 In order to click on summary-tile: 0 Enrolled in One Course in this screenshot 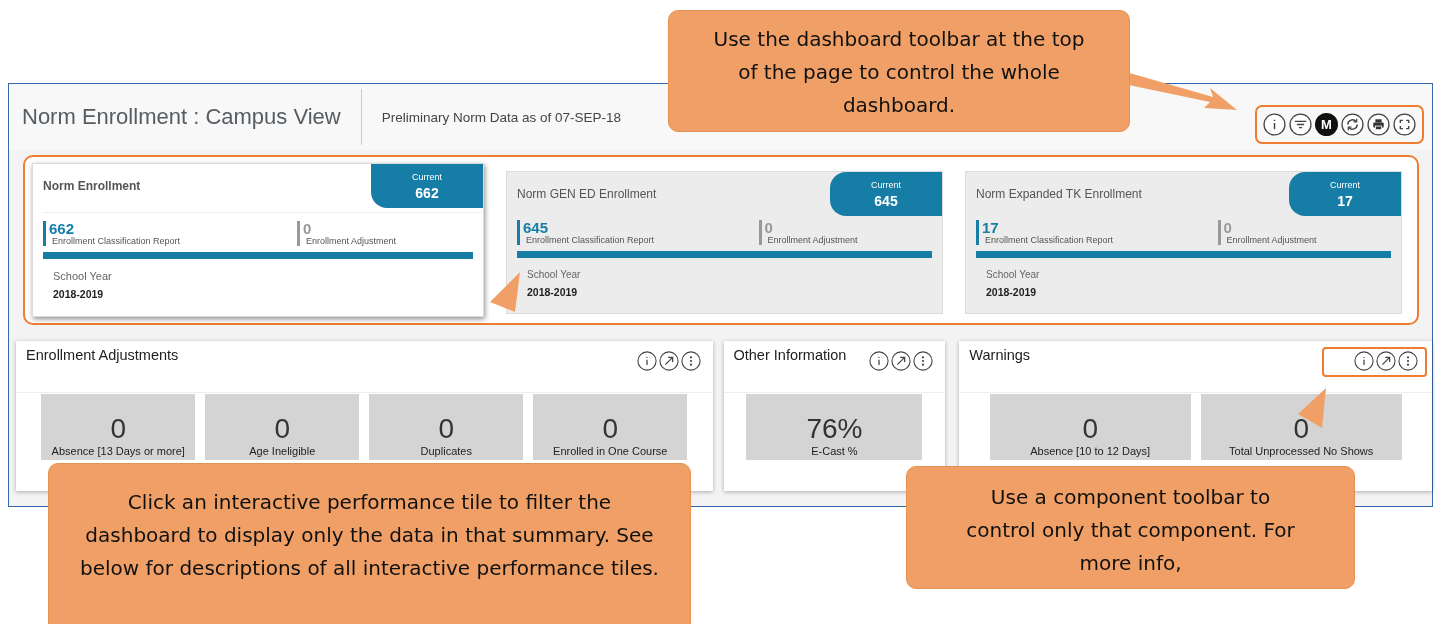, I will do `click(610, 427)`.